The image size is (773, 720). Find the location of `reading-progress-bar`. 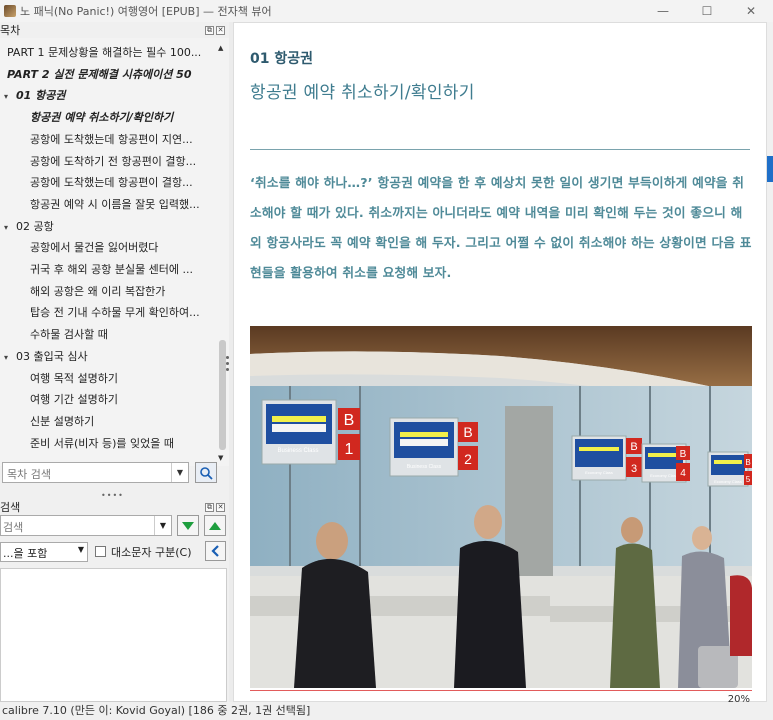

reading-progress-bar is located at coordinates (501, 690).